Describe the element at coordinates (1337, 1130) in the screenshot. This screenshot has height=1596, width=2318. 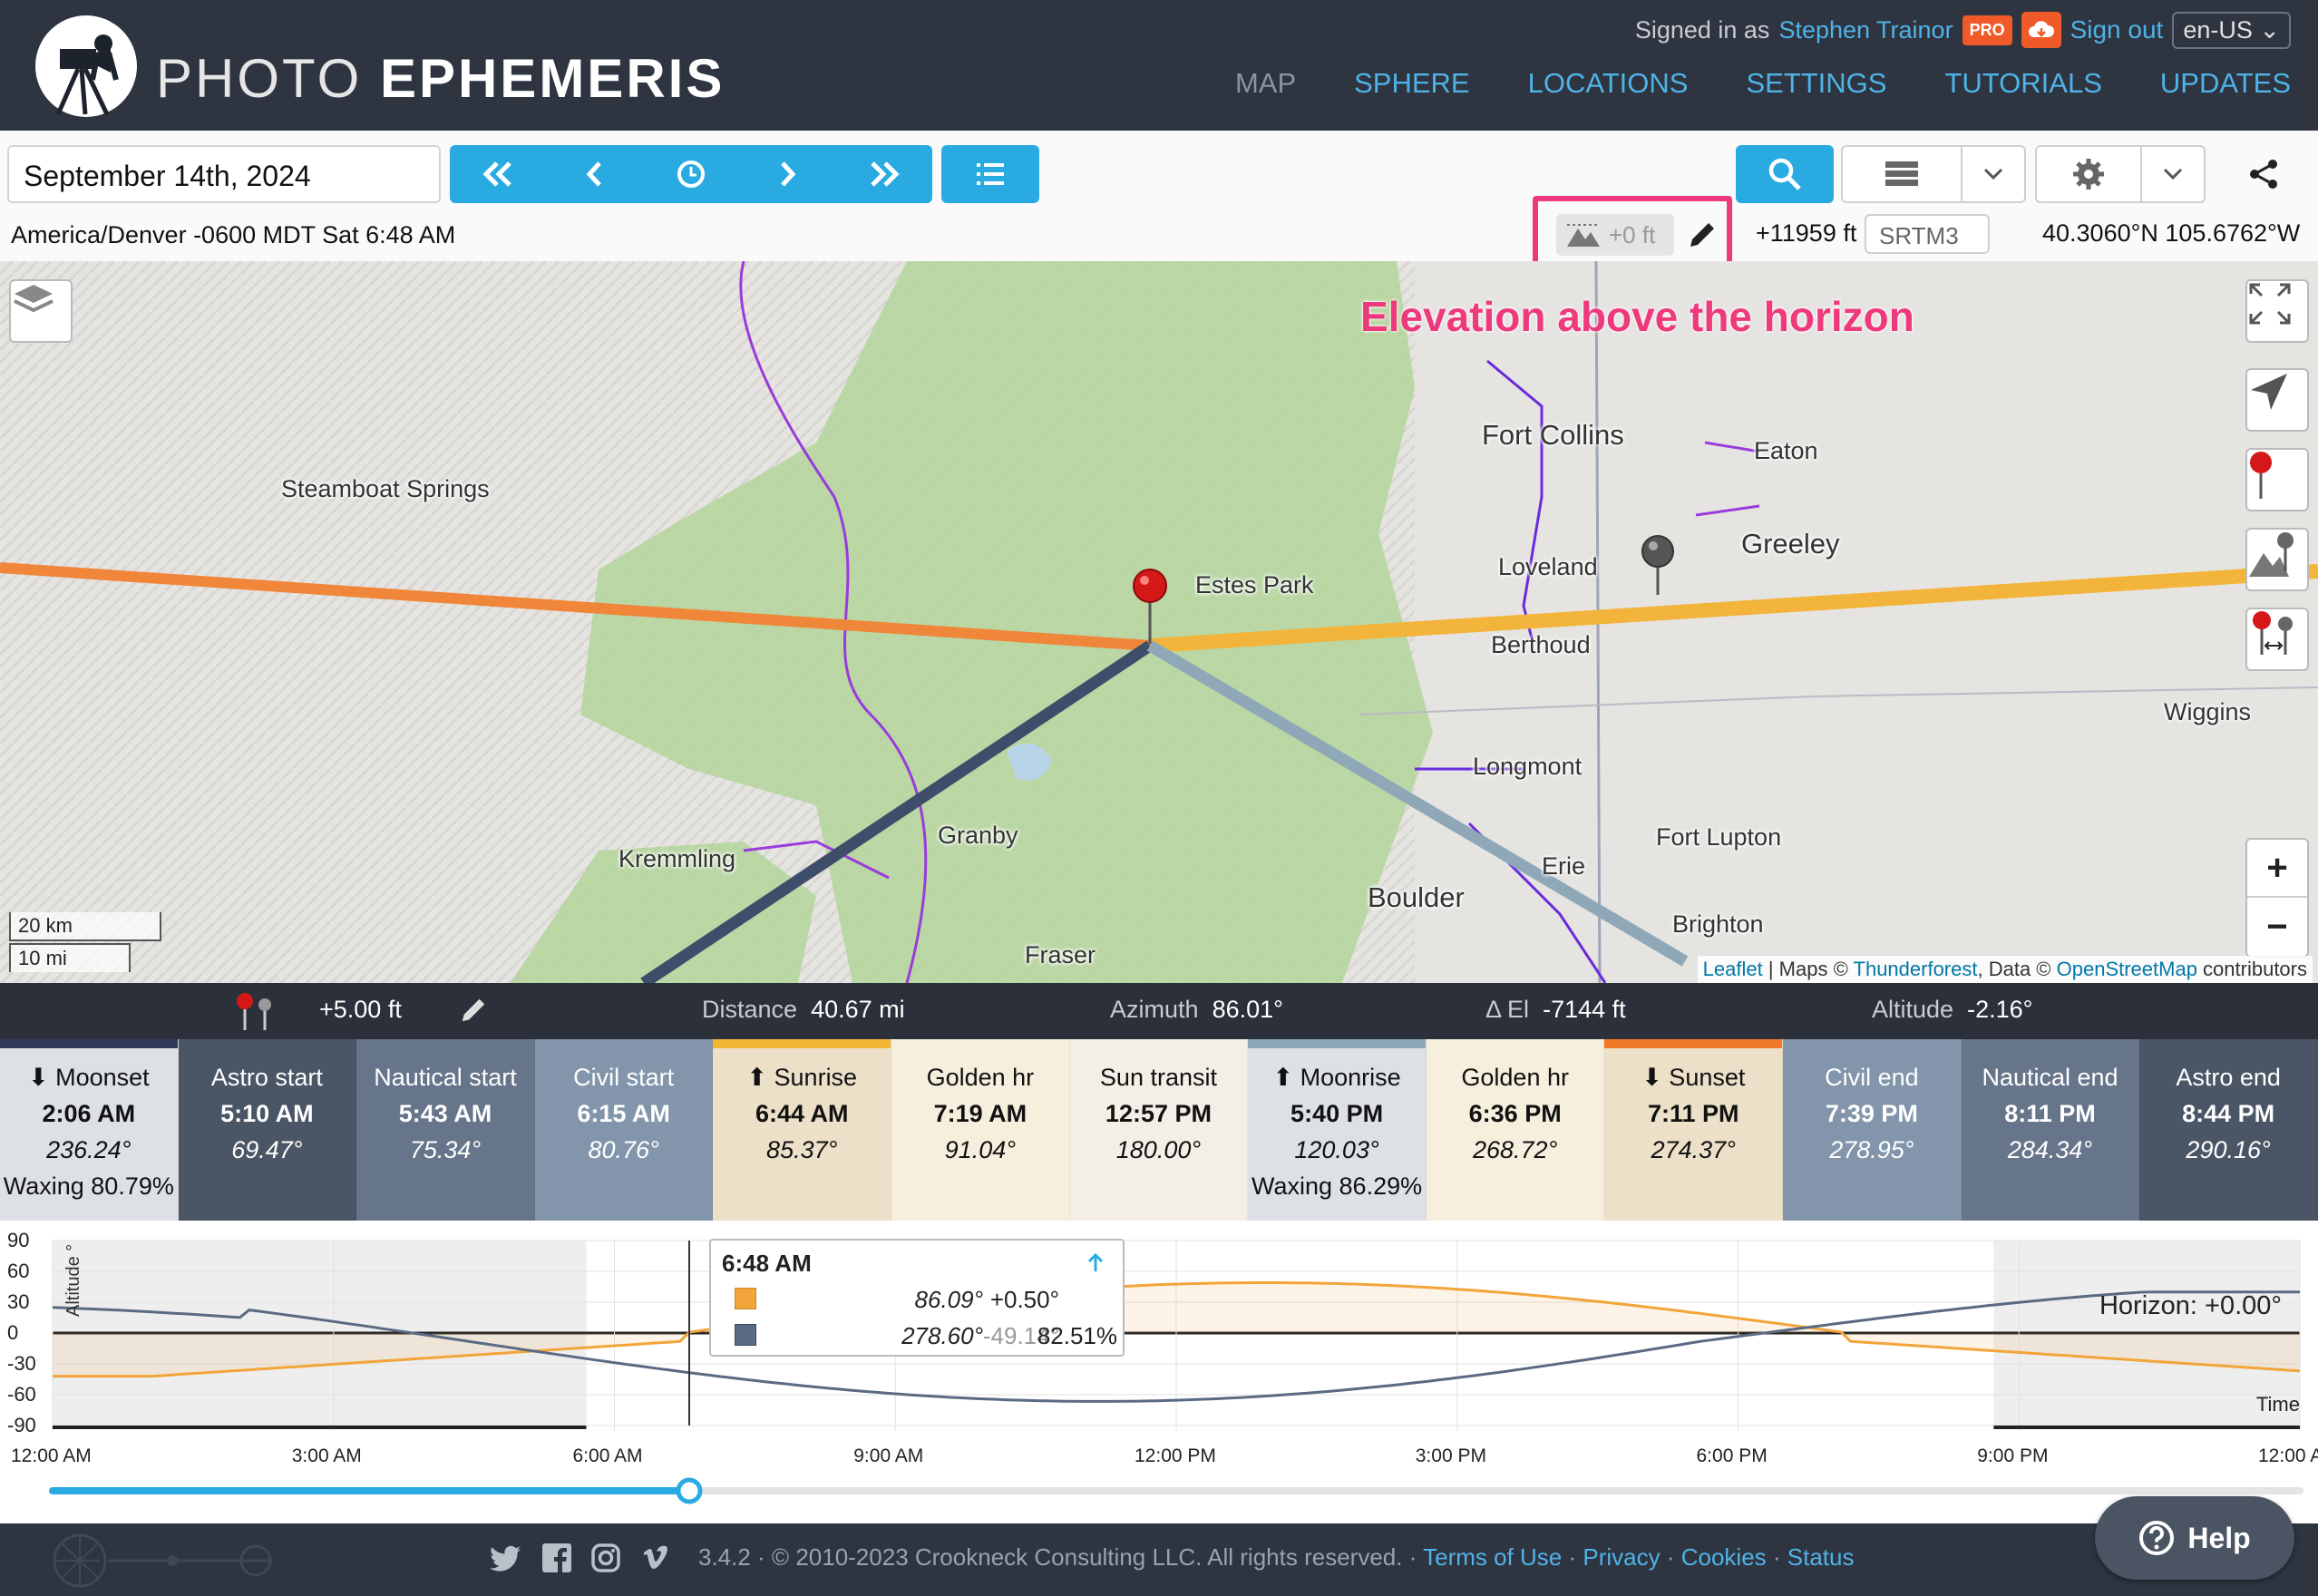
I see `event-card: ⬆ Moonrise 5:40 PM 120.03° Waxing 86.29%` at that location.